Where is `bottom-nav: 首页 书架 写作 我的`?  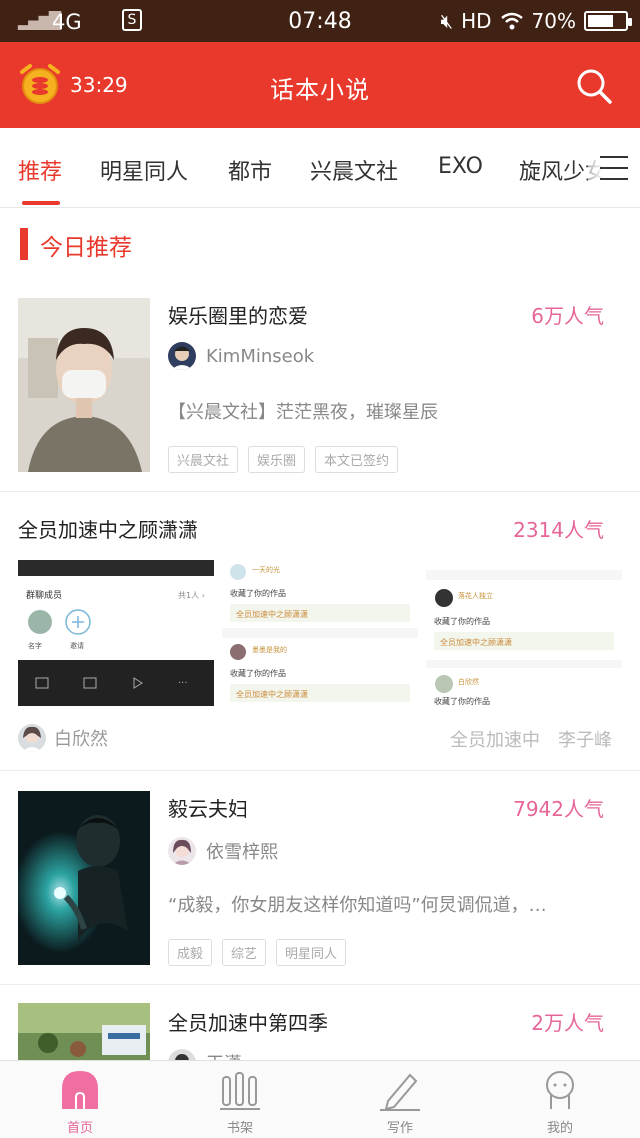 bottom-nav: 首页 书架 写作 我的 is located at coordinates (320, 1099).